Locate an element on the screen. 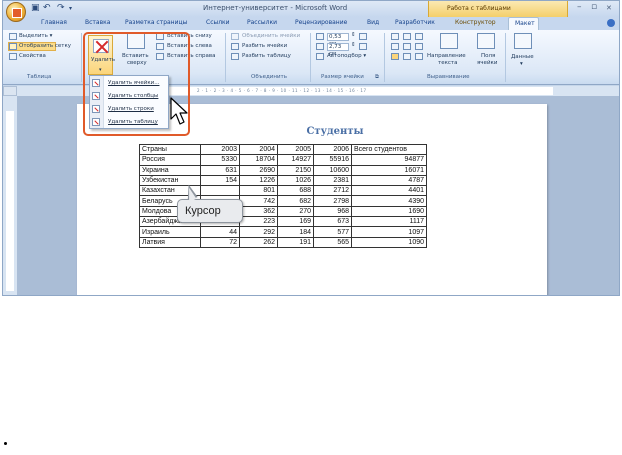 The width and height of the screenshot is (622, 455). table-row: Латвия 72 262 191 565 1090 is located at coordinates (283, 242).